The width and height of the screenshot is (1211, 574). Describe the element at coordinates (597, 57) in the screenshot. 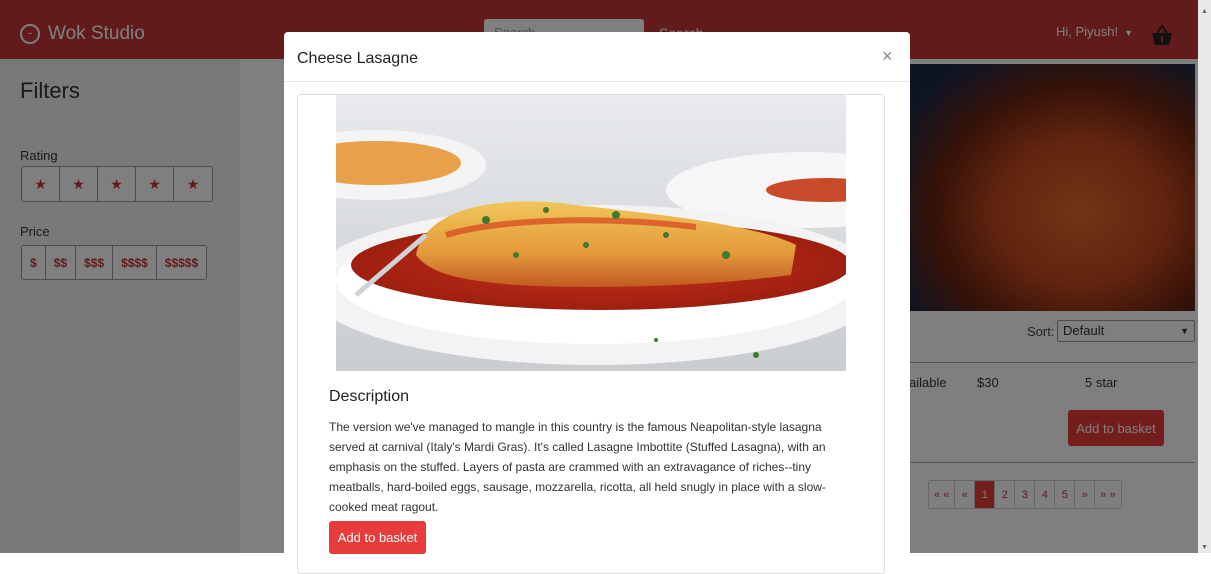

I see `modal-header: Cheese Lasagne ×` at that location.